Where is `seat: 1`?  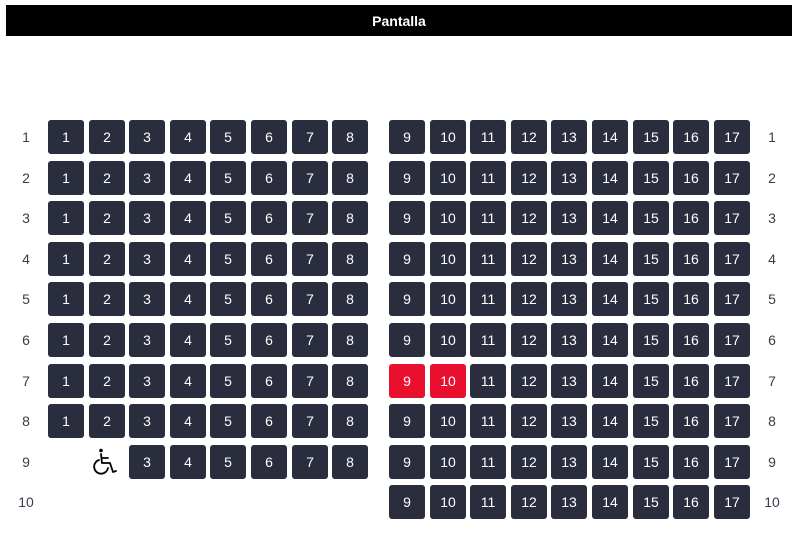 seat: 1 is located at coordinates (66, 340).